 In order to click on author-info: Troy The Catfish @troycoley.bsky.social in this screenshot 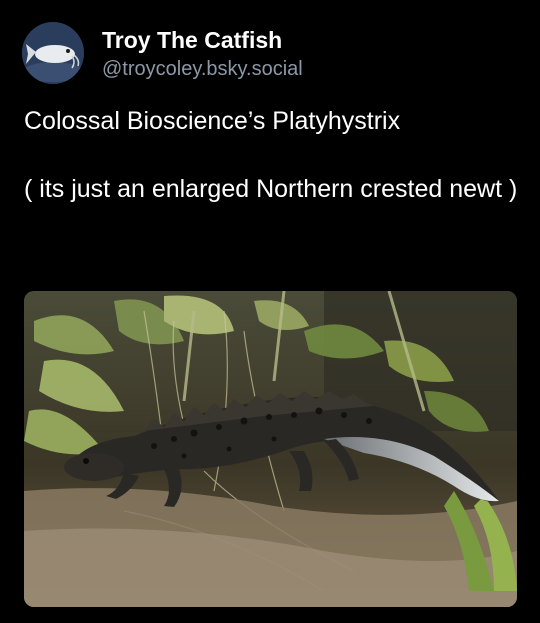, I will do `click(202, 54)`.